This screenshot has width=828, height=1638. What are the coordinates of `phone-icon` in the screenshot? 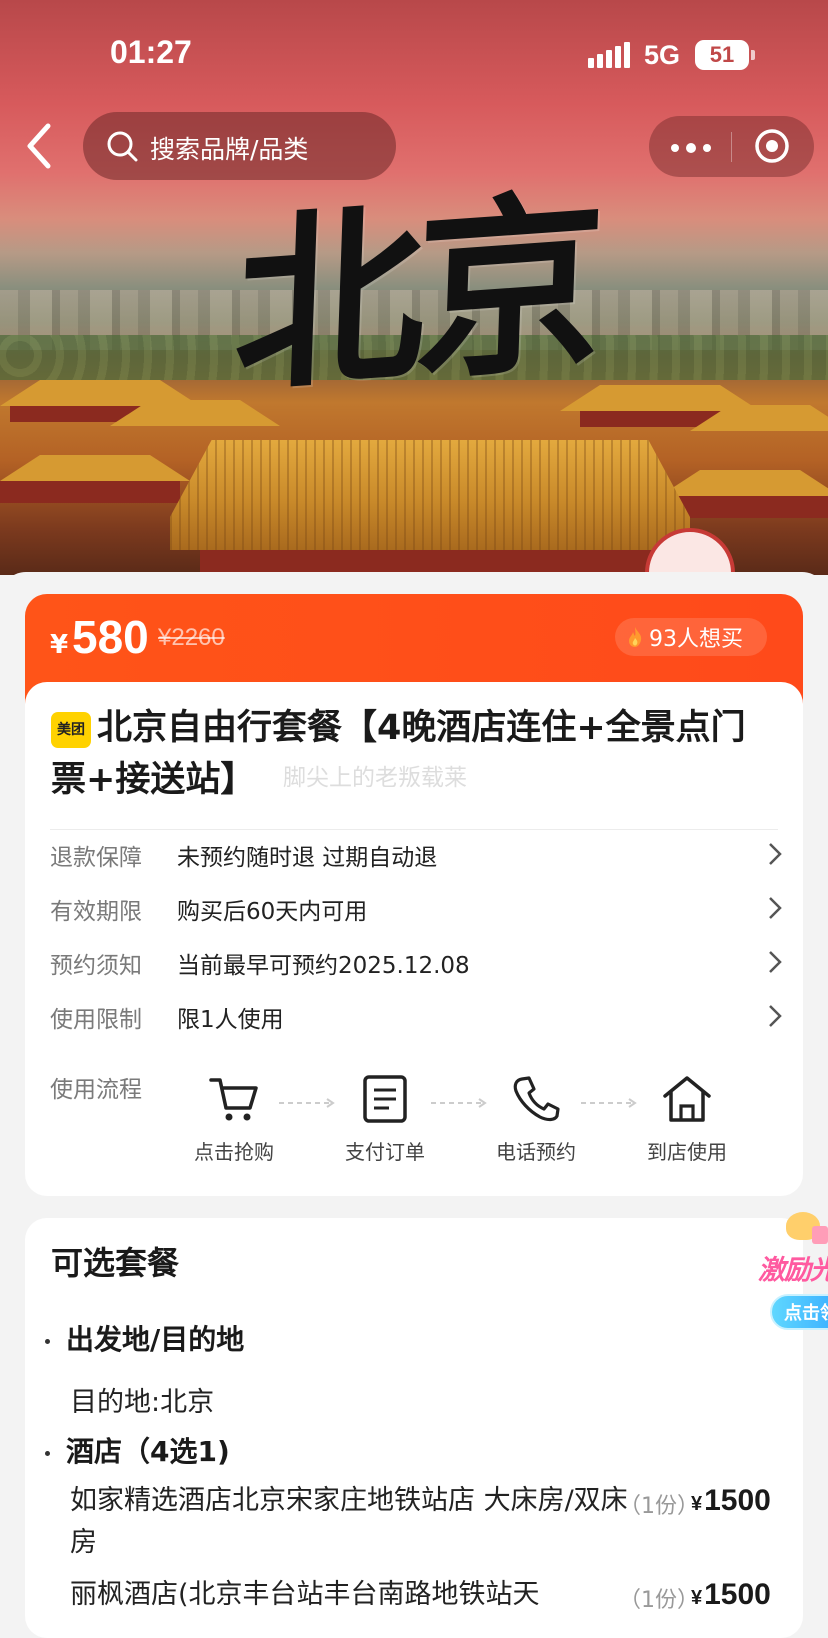 It's located at (536, 1099).